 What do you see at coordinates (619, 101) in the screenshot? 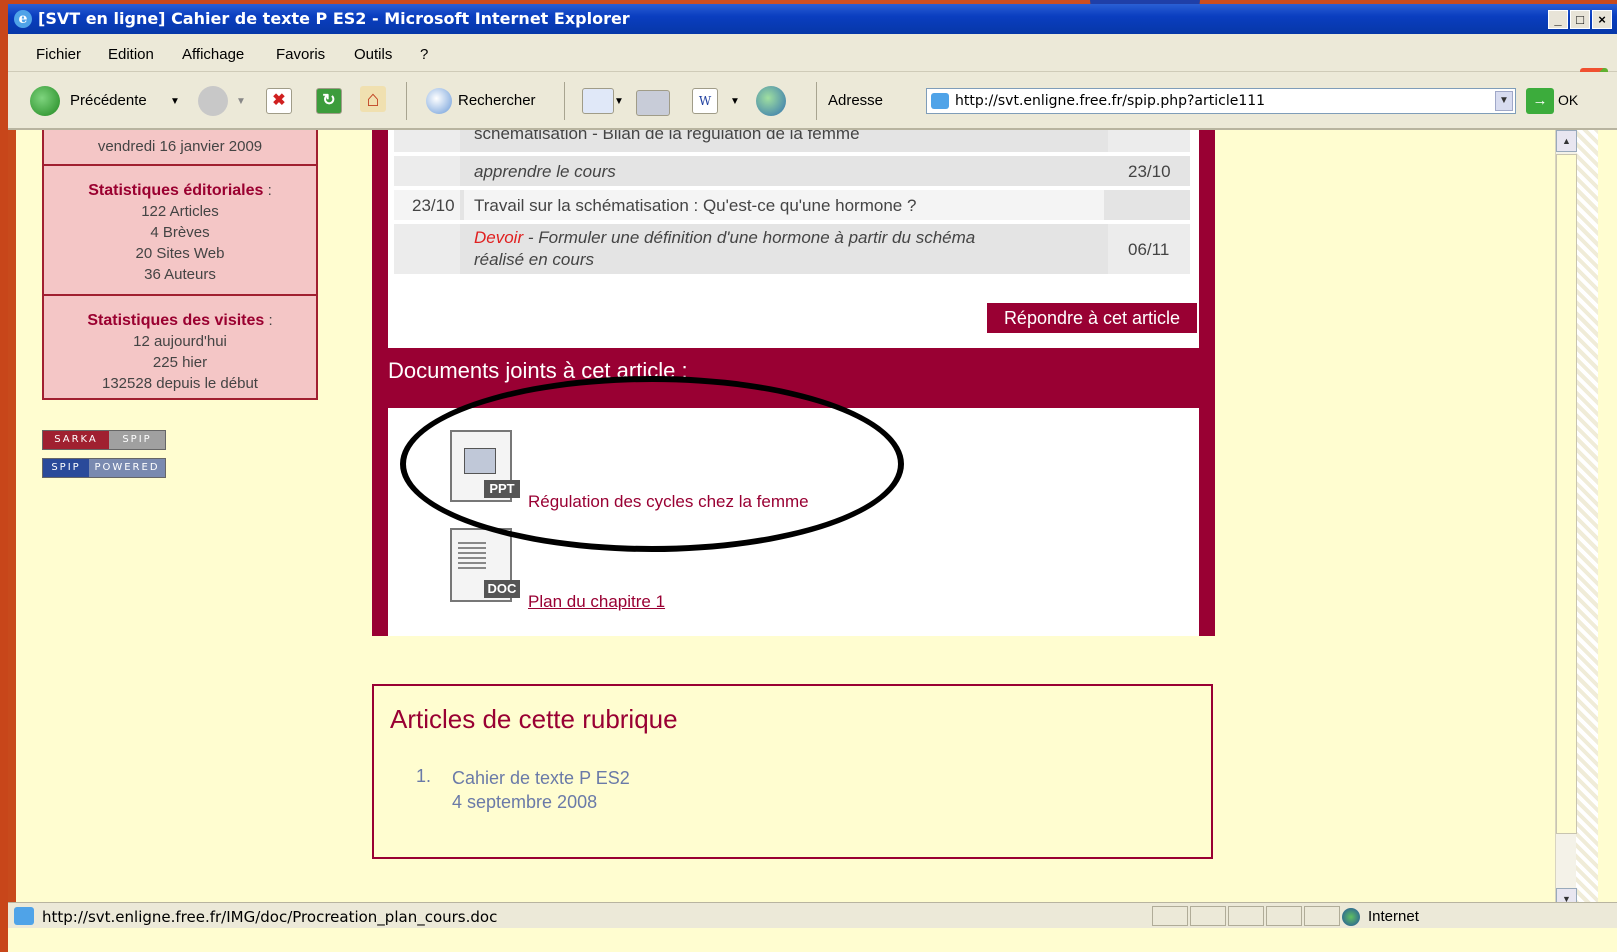
I see `mail-dropdown-icon: ▼` at bounding box center [619, 101].